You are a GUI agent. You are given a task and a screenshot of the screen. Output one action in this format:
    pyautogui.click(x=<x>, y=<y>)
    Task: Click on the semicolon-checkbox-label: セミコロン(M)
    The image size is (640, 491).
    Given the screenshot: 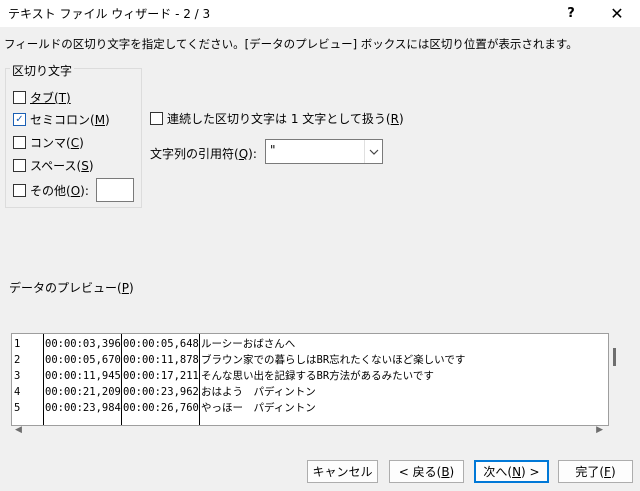 What is the action you would take?
    pyautogui.click(x=70, y=120)
    